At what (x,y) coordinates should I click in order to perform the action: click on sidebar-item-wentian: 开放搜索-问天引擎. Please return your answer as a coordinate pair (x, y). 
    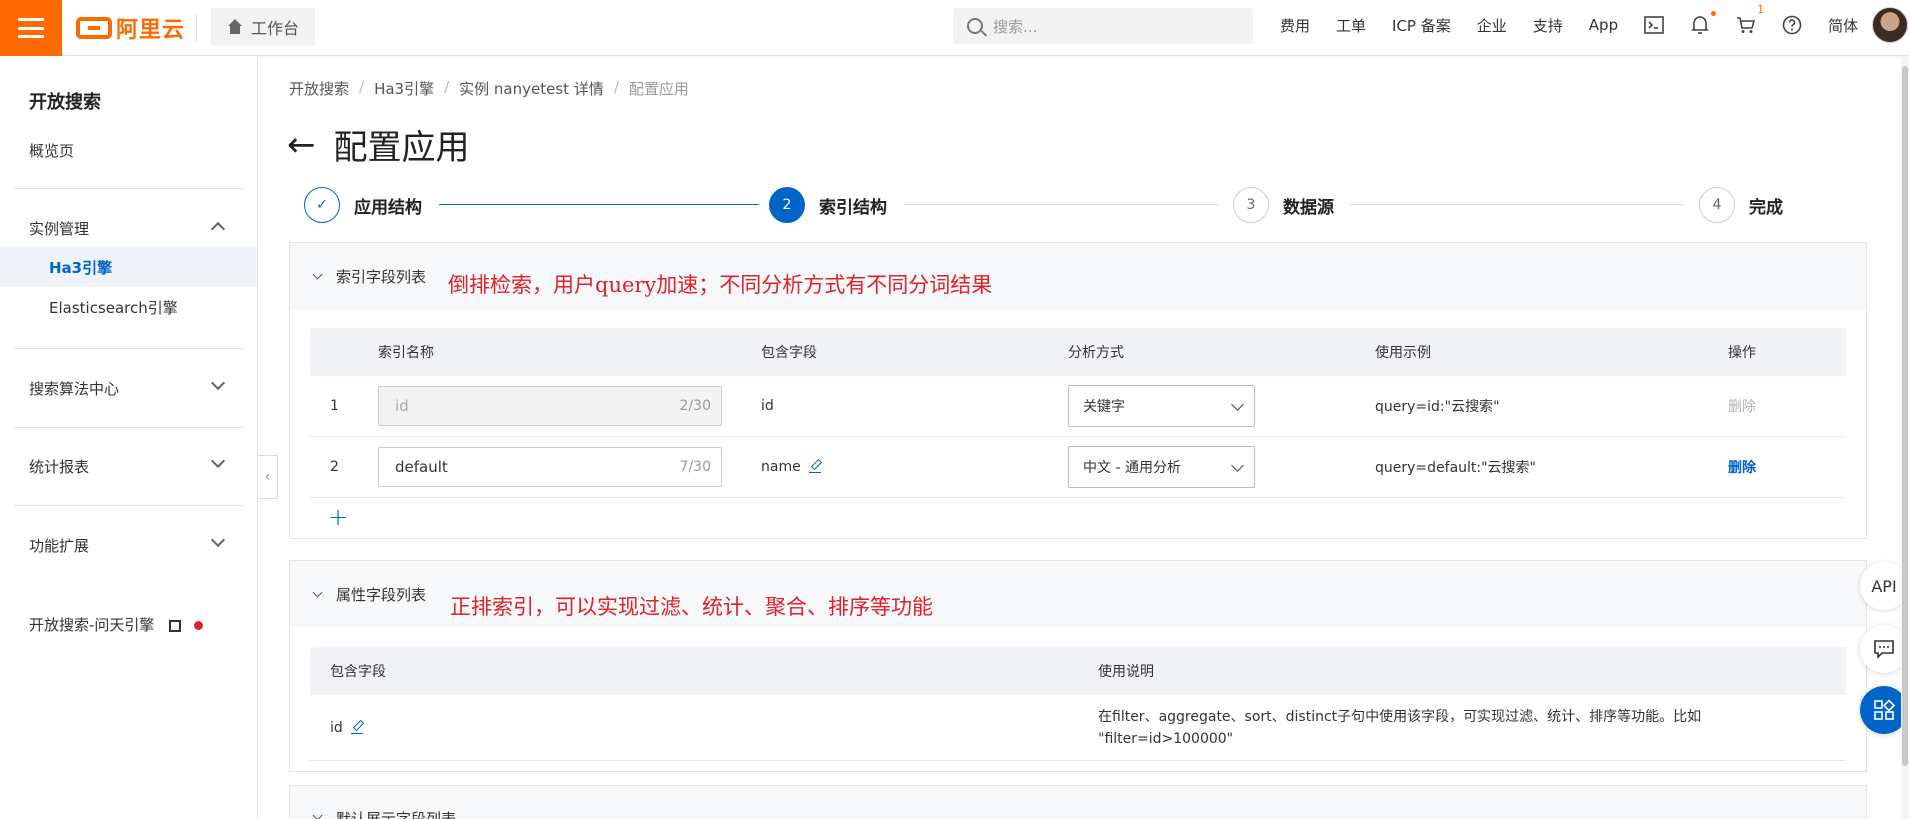
    Looking at the image, I should click on (116, 624).